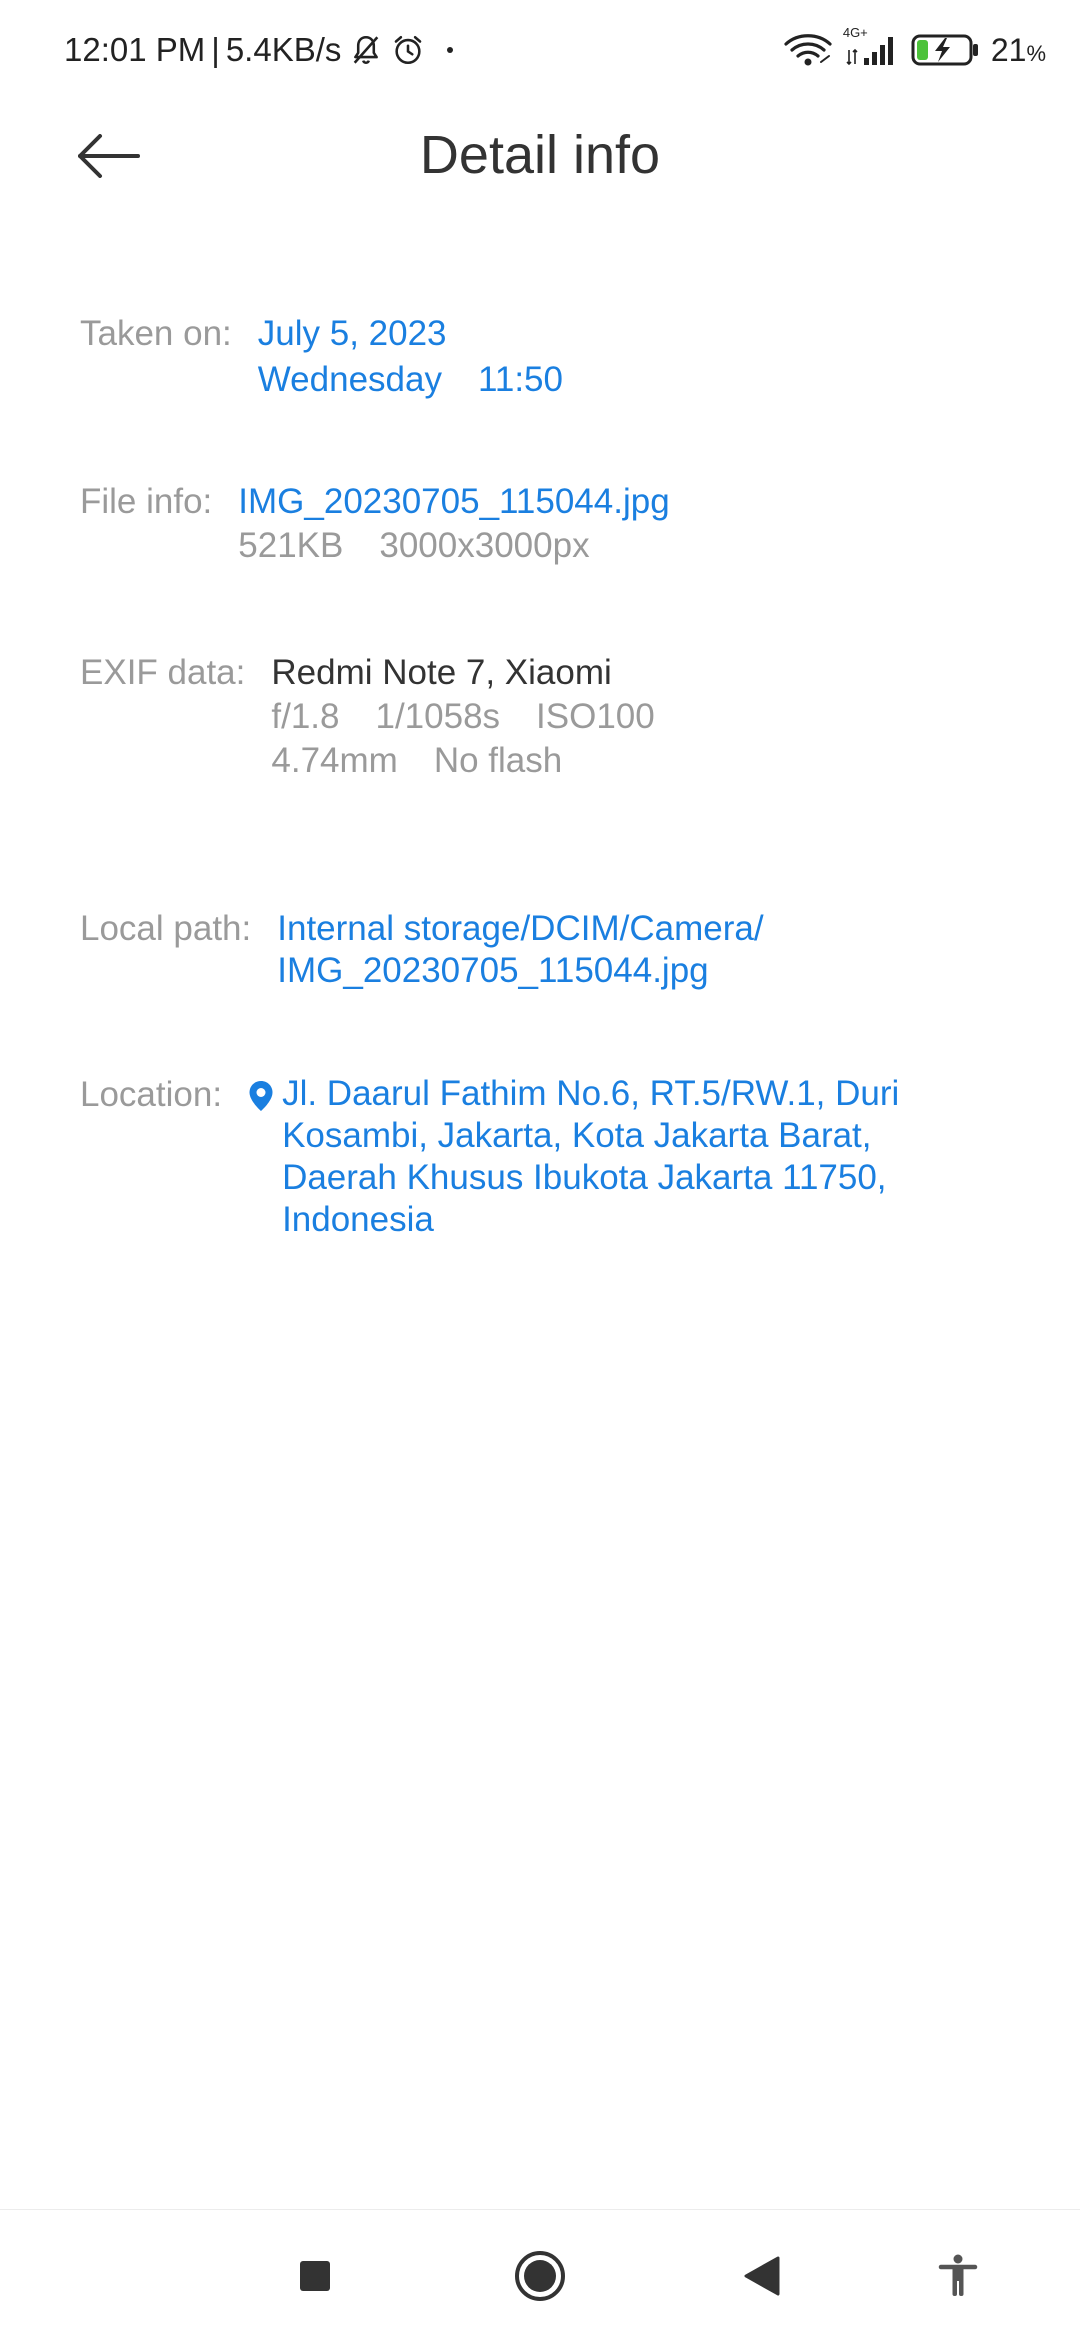 This screenshot has width=1080, height=2340. Describe the element at coordinates (352, 333) in the screenshot. I see `taken-on-date: July 5, 2023` at that location.